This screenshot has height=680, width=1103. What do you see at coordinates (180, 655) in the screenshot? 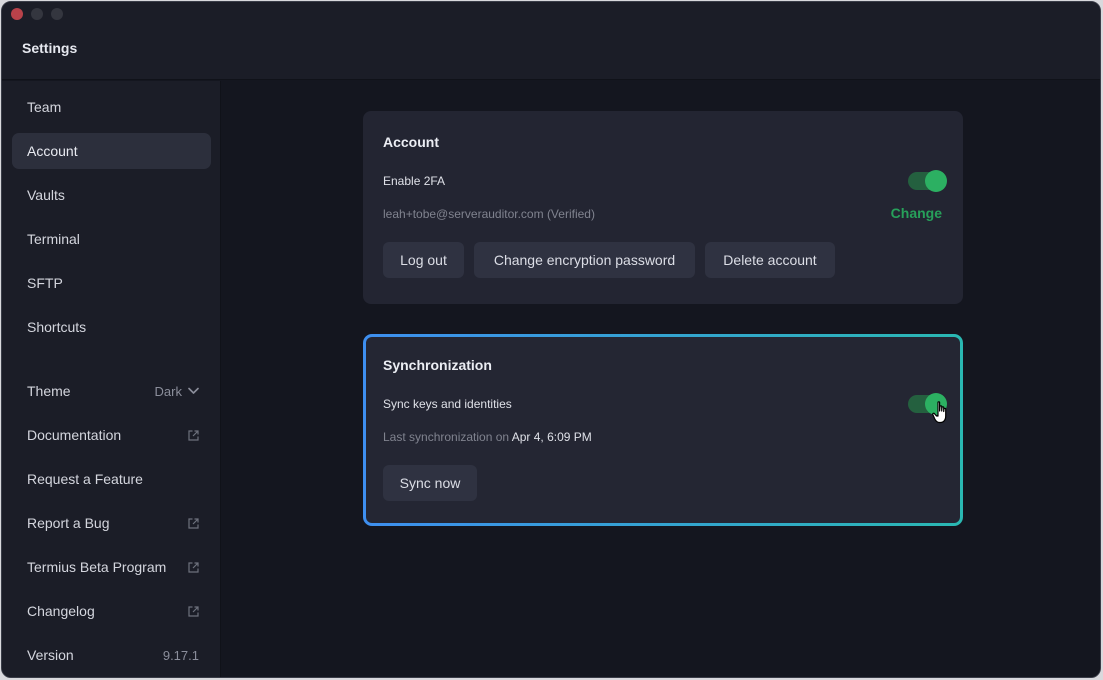
I see `version-value: 9.17.1` at bounding box center [180, 655].